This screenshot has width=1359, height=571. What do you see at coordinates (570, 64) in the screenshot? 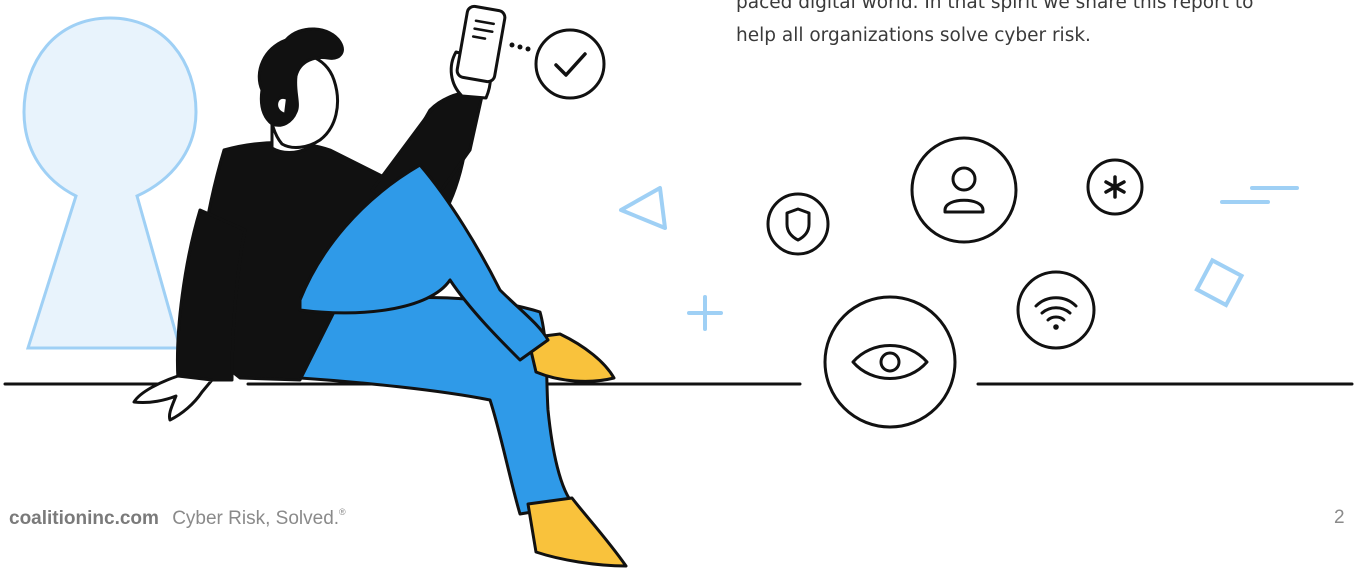
I see `check-icon` at bounding box center [570, 64].